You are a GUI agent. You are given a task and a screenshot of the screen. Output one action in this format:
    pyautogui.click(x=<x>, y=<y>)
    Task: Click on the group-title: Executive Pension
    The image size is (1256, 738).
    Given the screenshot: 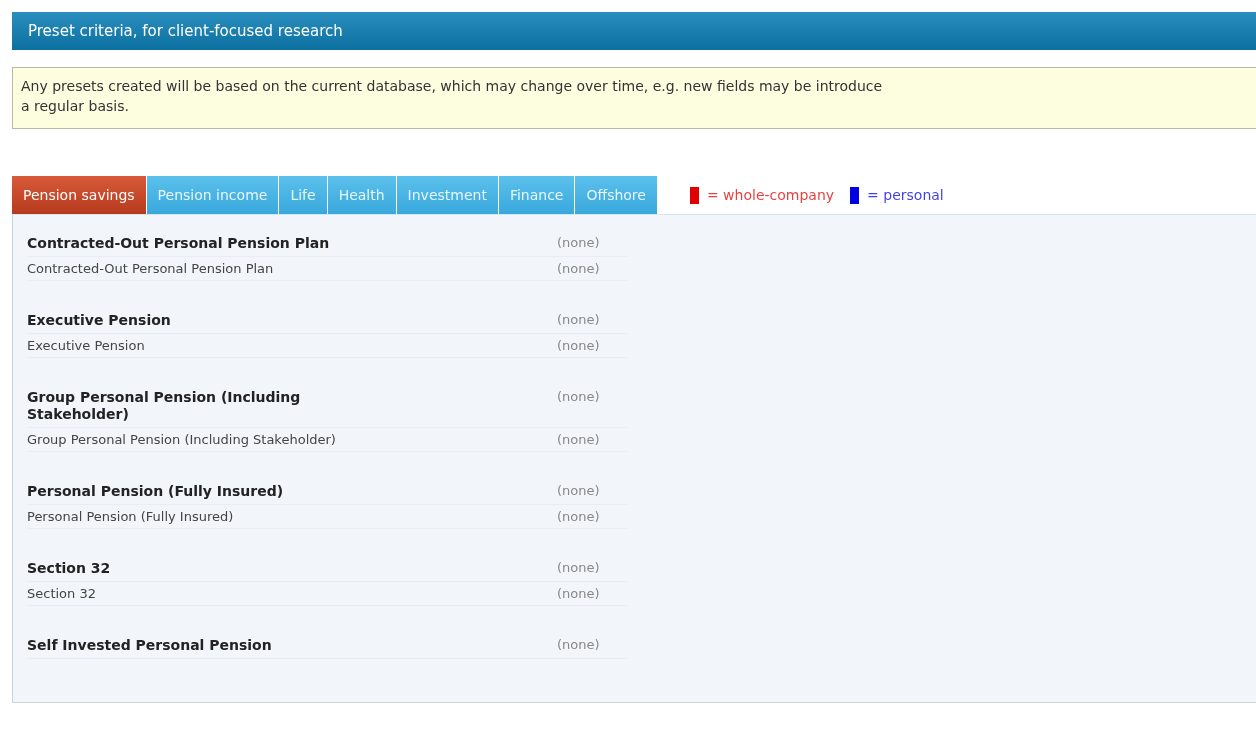 What is the action you would take?
    pyautogui.click(x=99, y=320)
    